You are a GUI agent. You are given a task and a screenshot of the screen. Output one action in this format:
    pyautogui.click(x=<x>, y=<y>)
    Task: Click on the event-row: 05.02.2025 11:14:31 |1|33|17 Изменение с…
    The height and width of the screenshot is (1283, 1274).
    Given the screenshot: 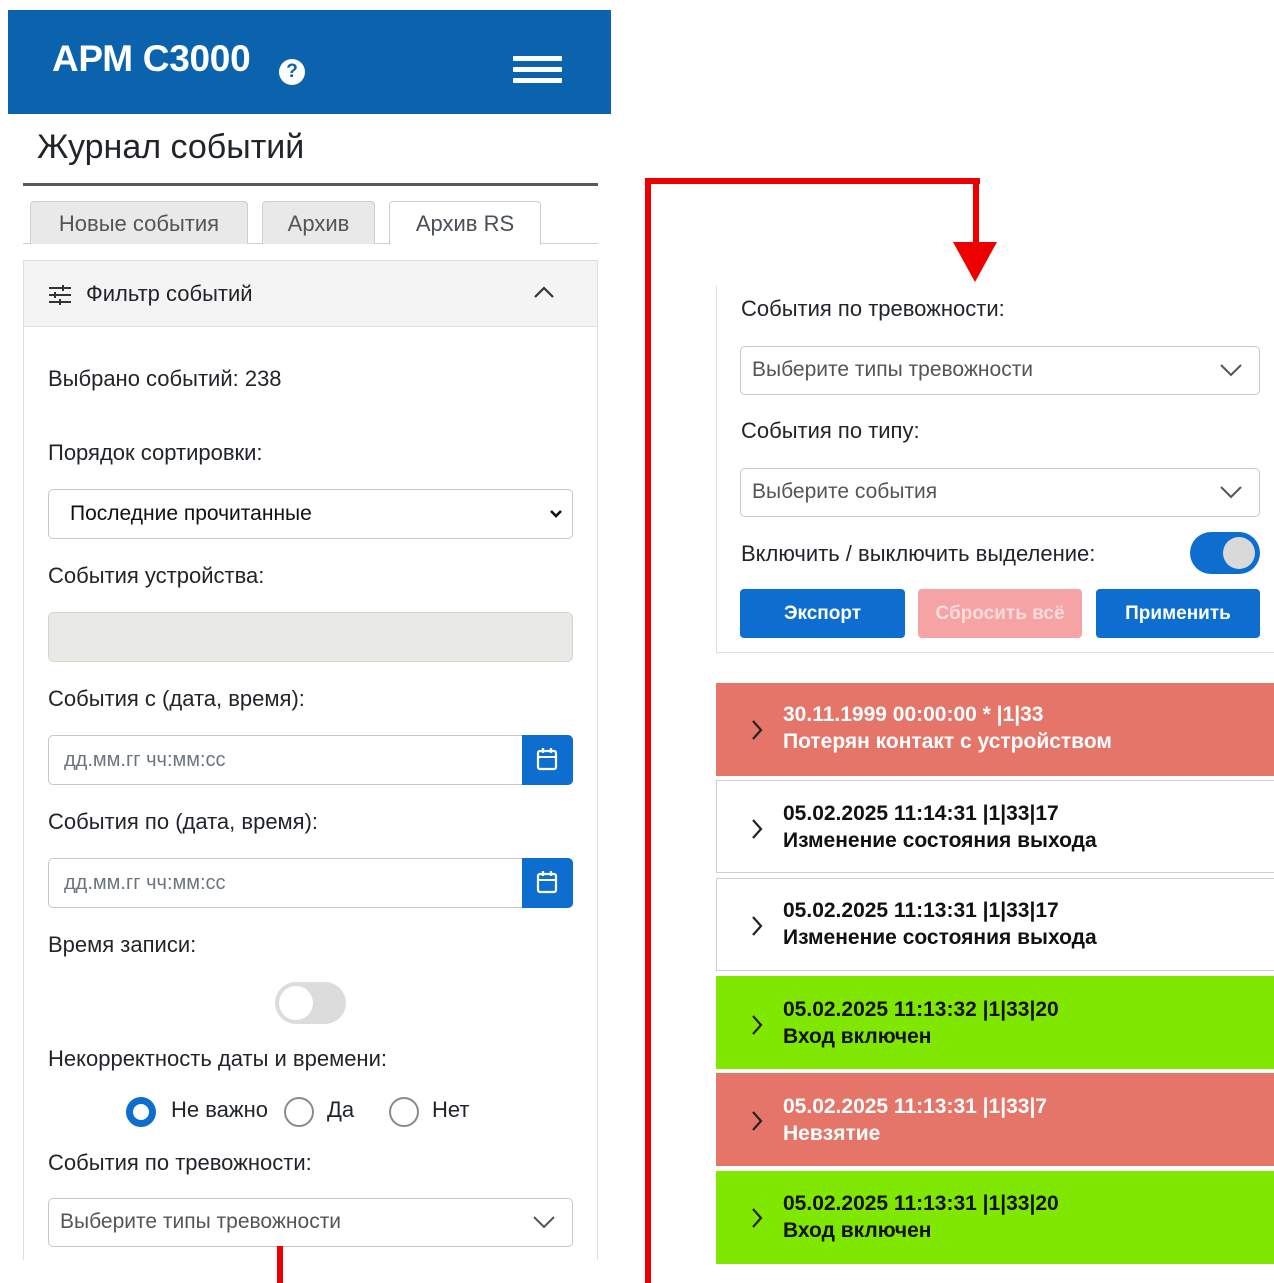 What is the action you would take?
    pyautogui.click(x=995, y=826)
    